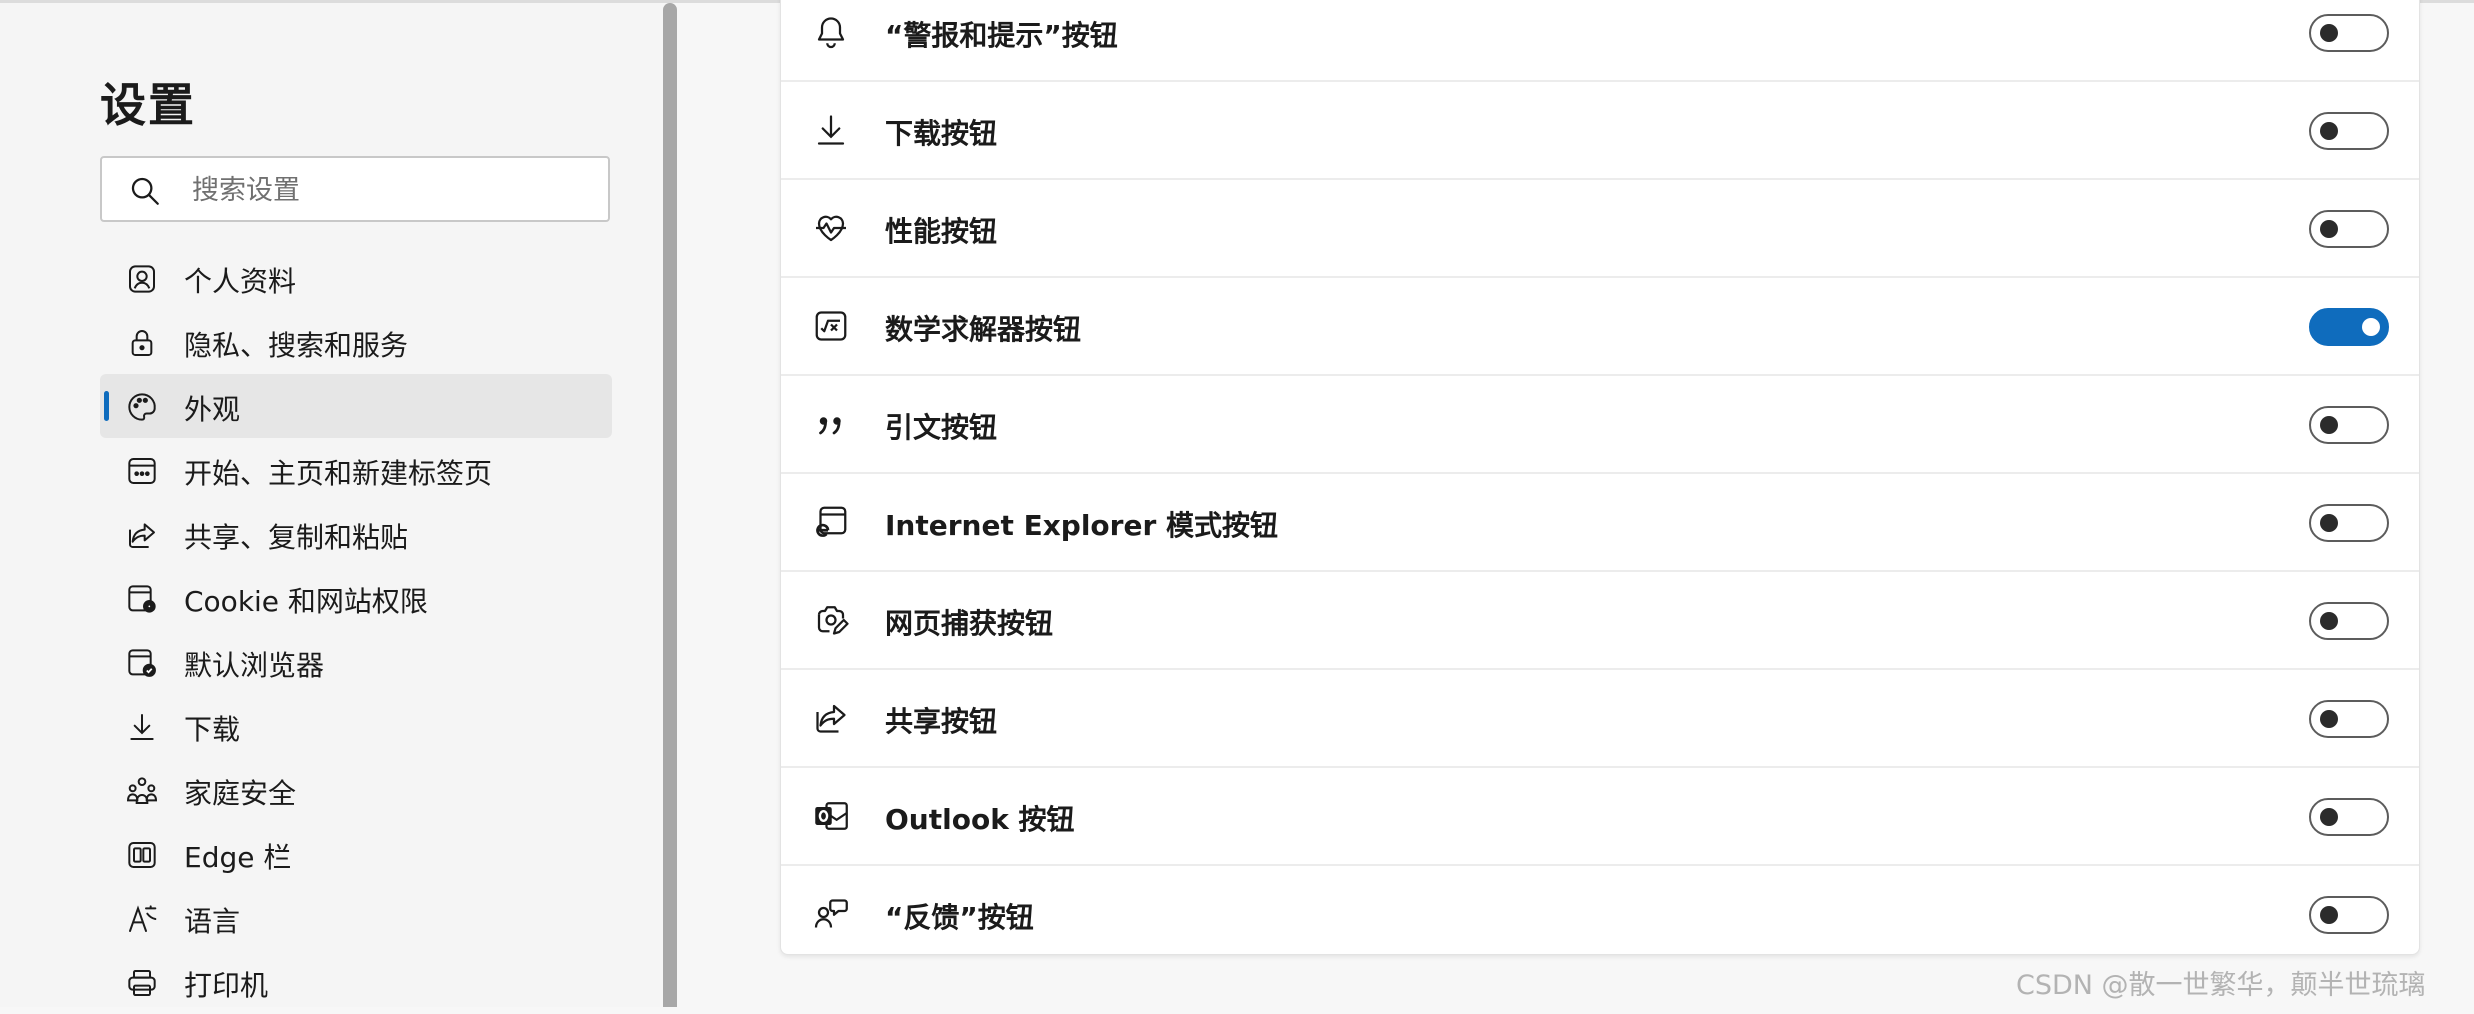 The width and height of the screenshot is (2474, 1014). What do you see at coordinates (212, 729) in the screenshot?
I see `sidebar-item-label: 下载` at bounding box center [212, 729].